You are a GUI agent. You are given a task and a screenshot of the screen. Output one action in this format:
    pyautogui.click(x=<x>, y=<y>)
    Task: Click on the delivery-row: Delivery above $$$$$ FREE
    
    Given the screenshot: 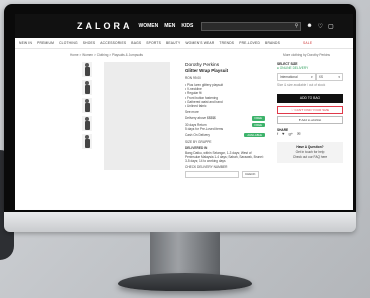 What is the action you would take?
    pyautogui.click(x=225, y=118)
    